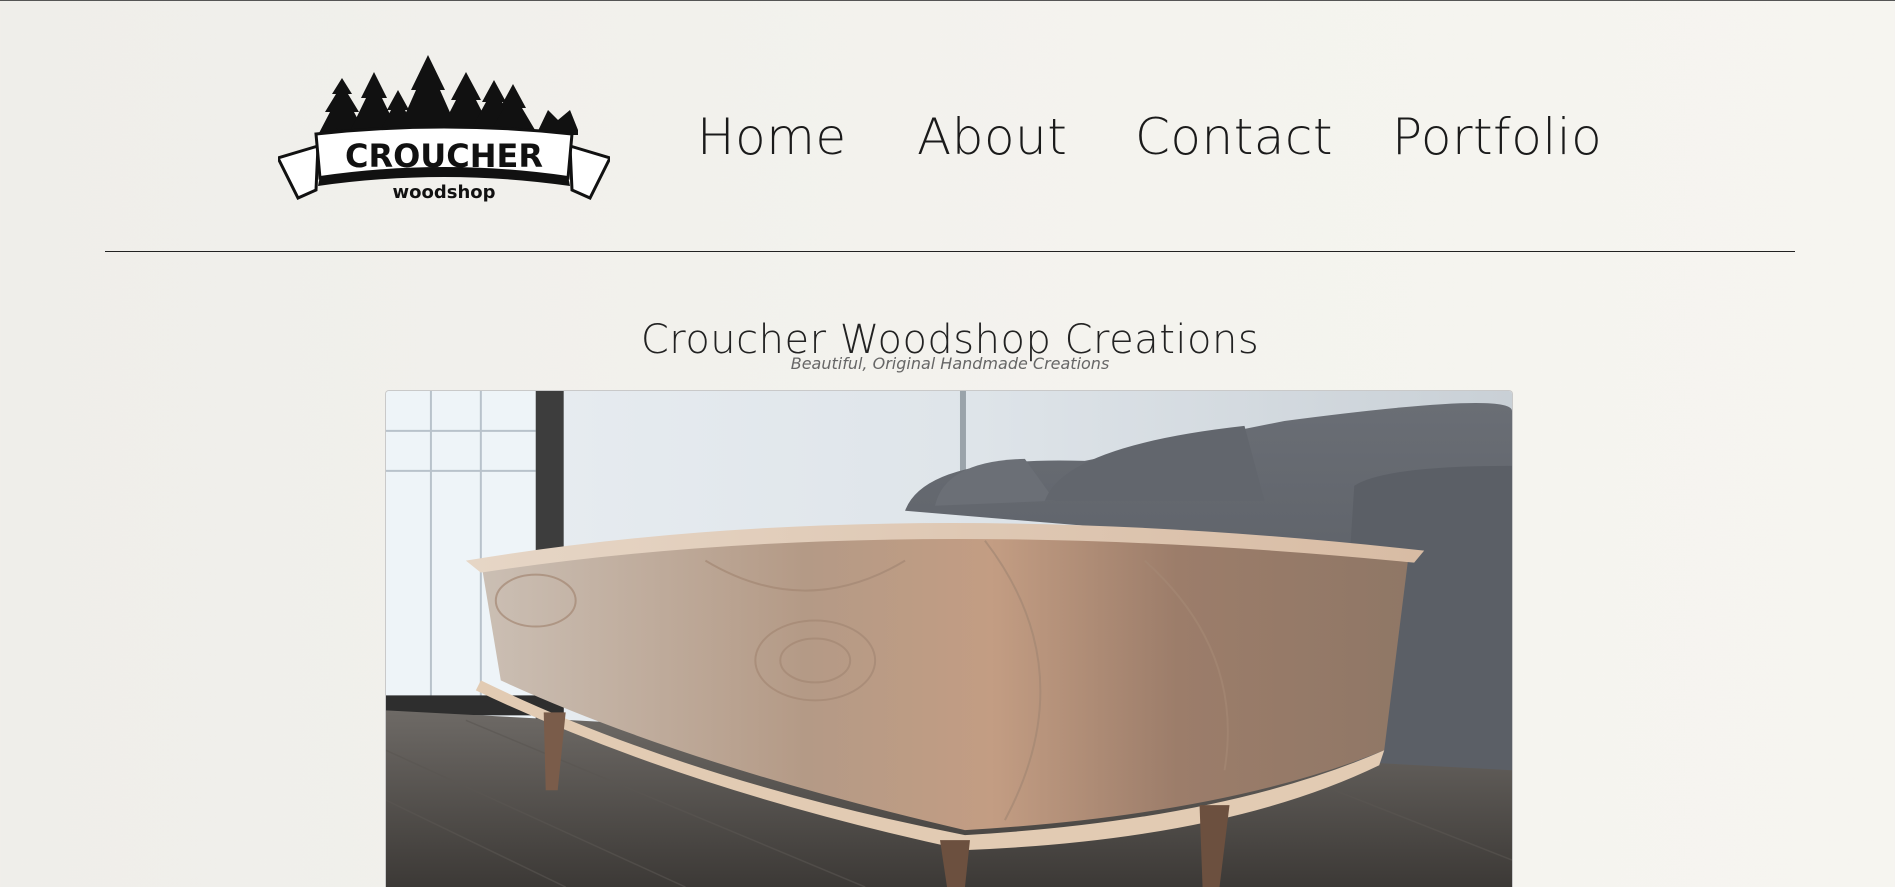  I want to click on nav-portfolio: Portfolio, so click(1497, 137).